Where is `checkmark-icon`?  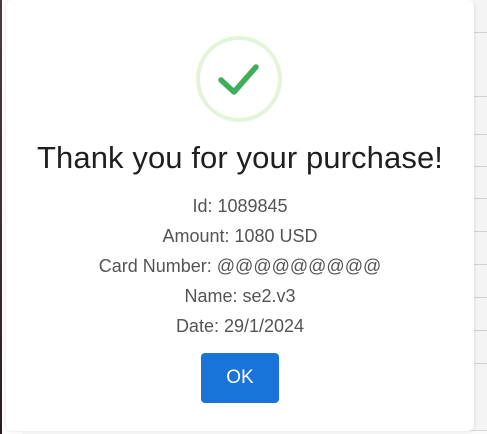 checkmark-icon is located at coordinates (238, 79).